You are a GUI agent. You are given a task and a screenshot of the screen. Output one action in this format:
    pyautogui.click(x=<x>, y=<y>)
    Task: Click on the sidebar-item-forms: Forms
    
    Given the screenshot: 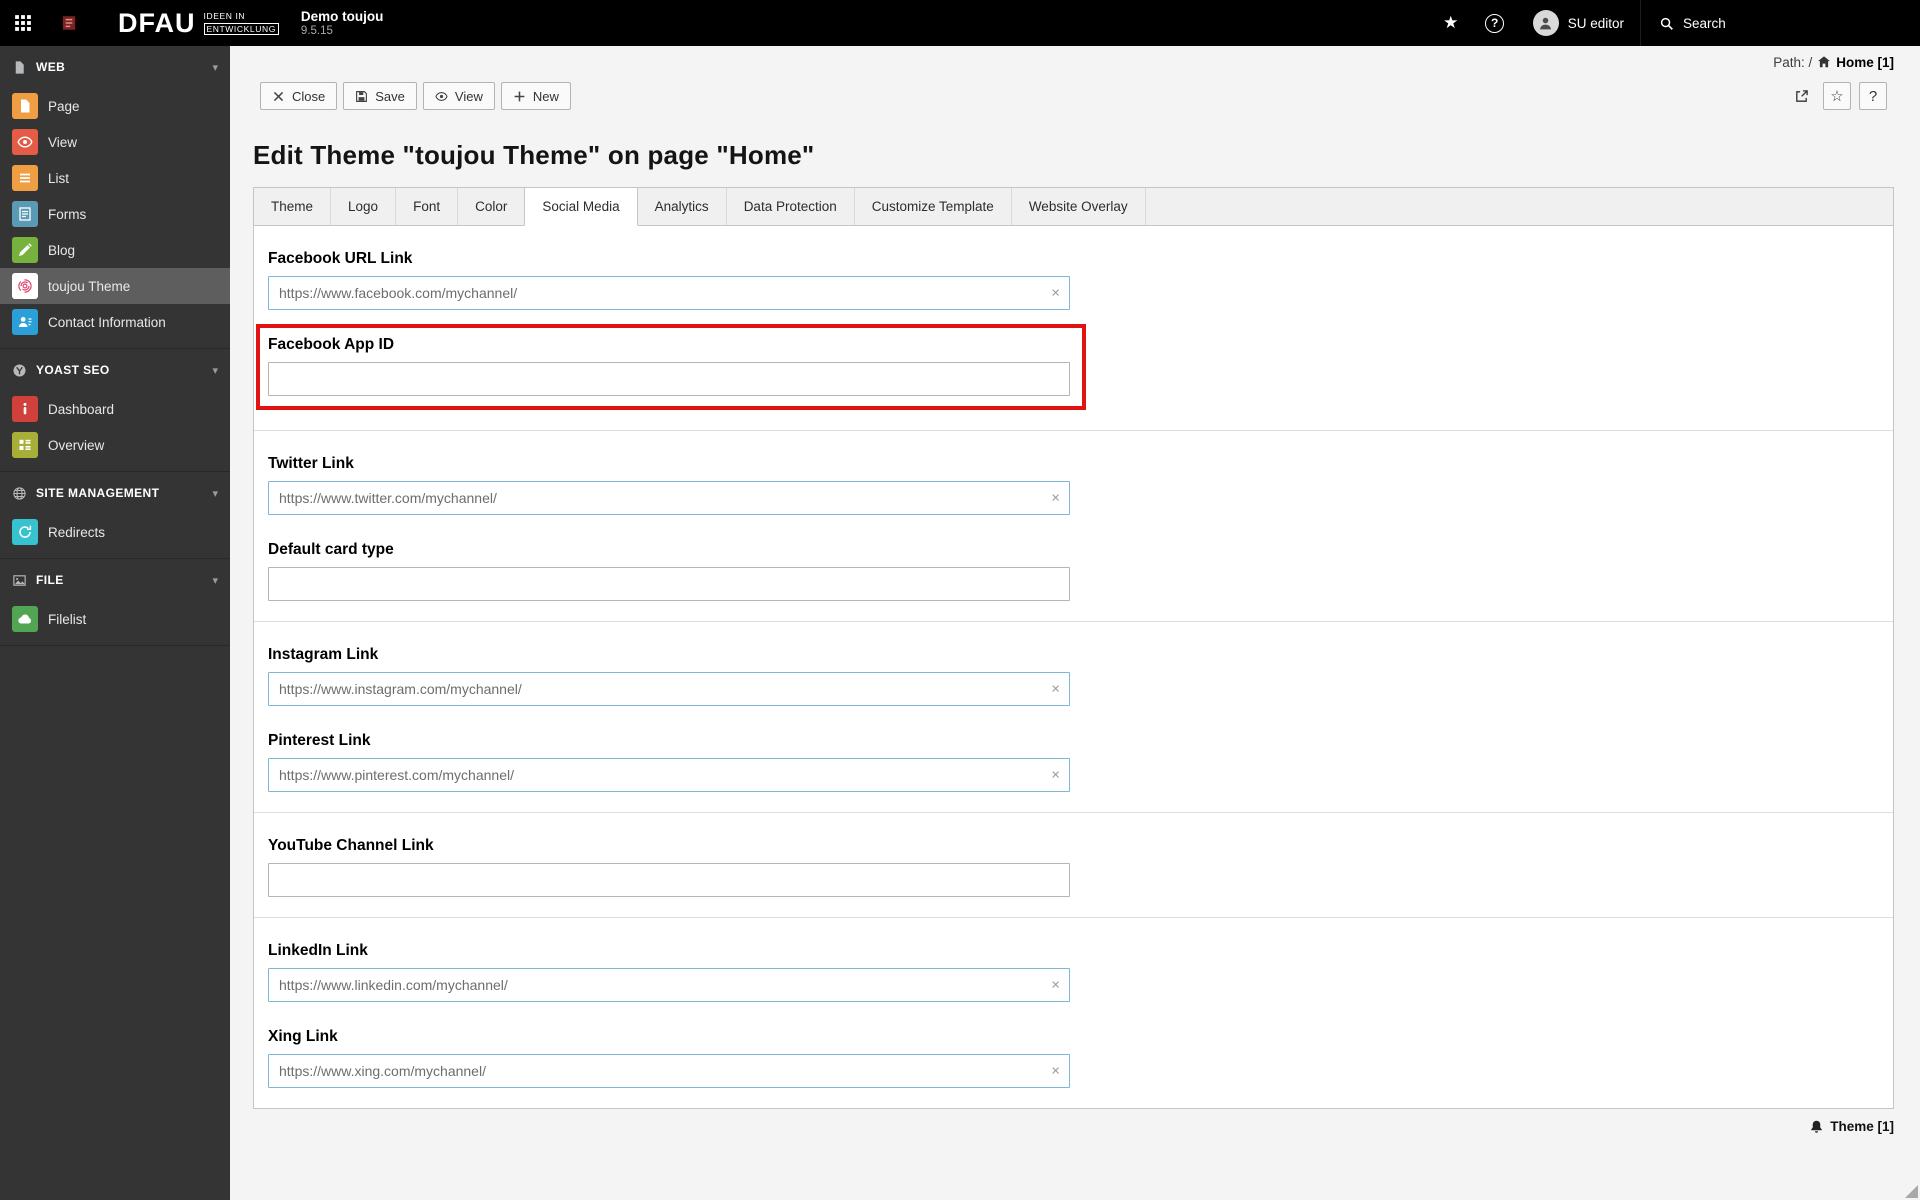 What is the action you would take?
    pyautogui.click(x=115, y=214)
    